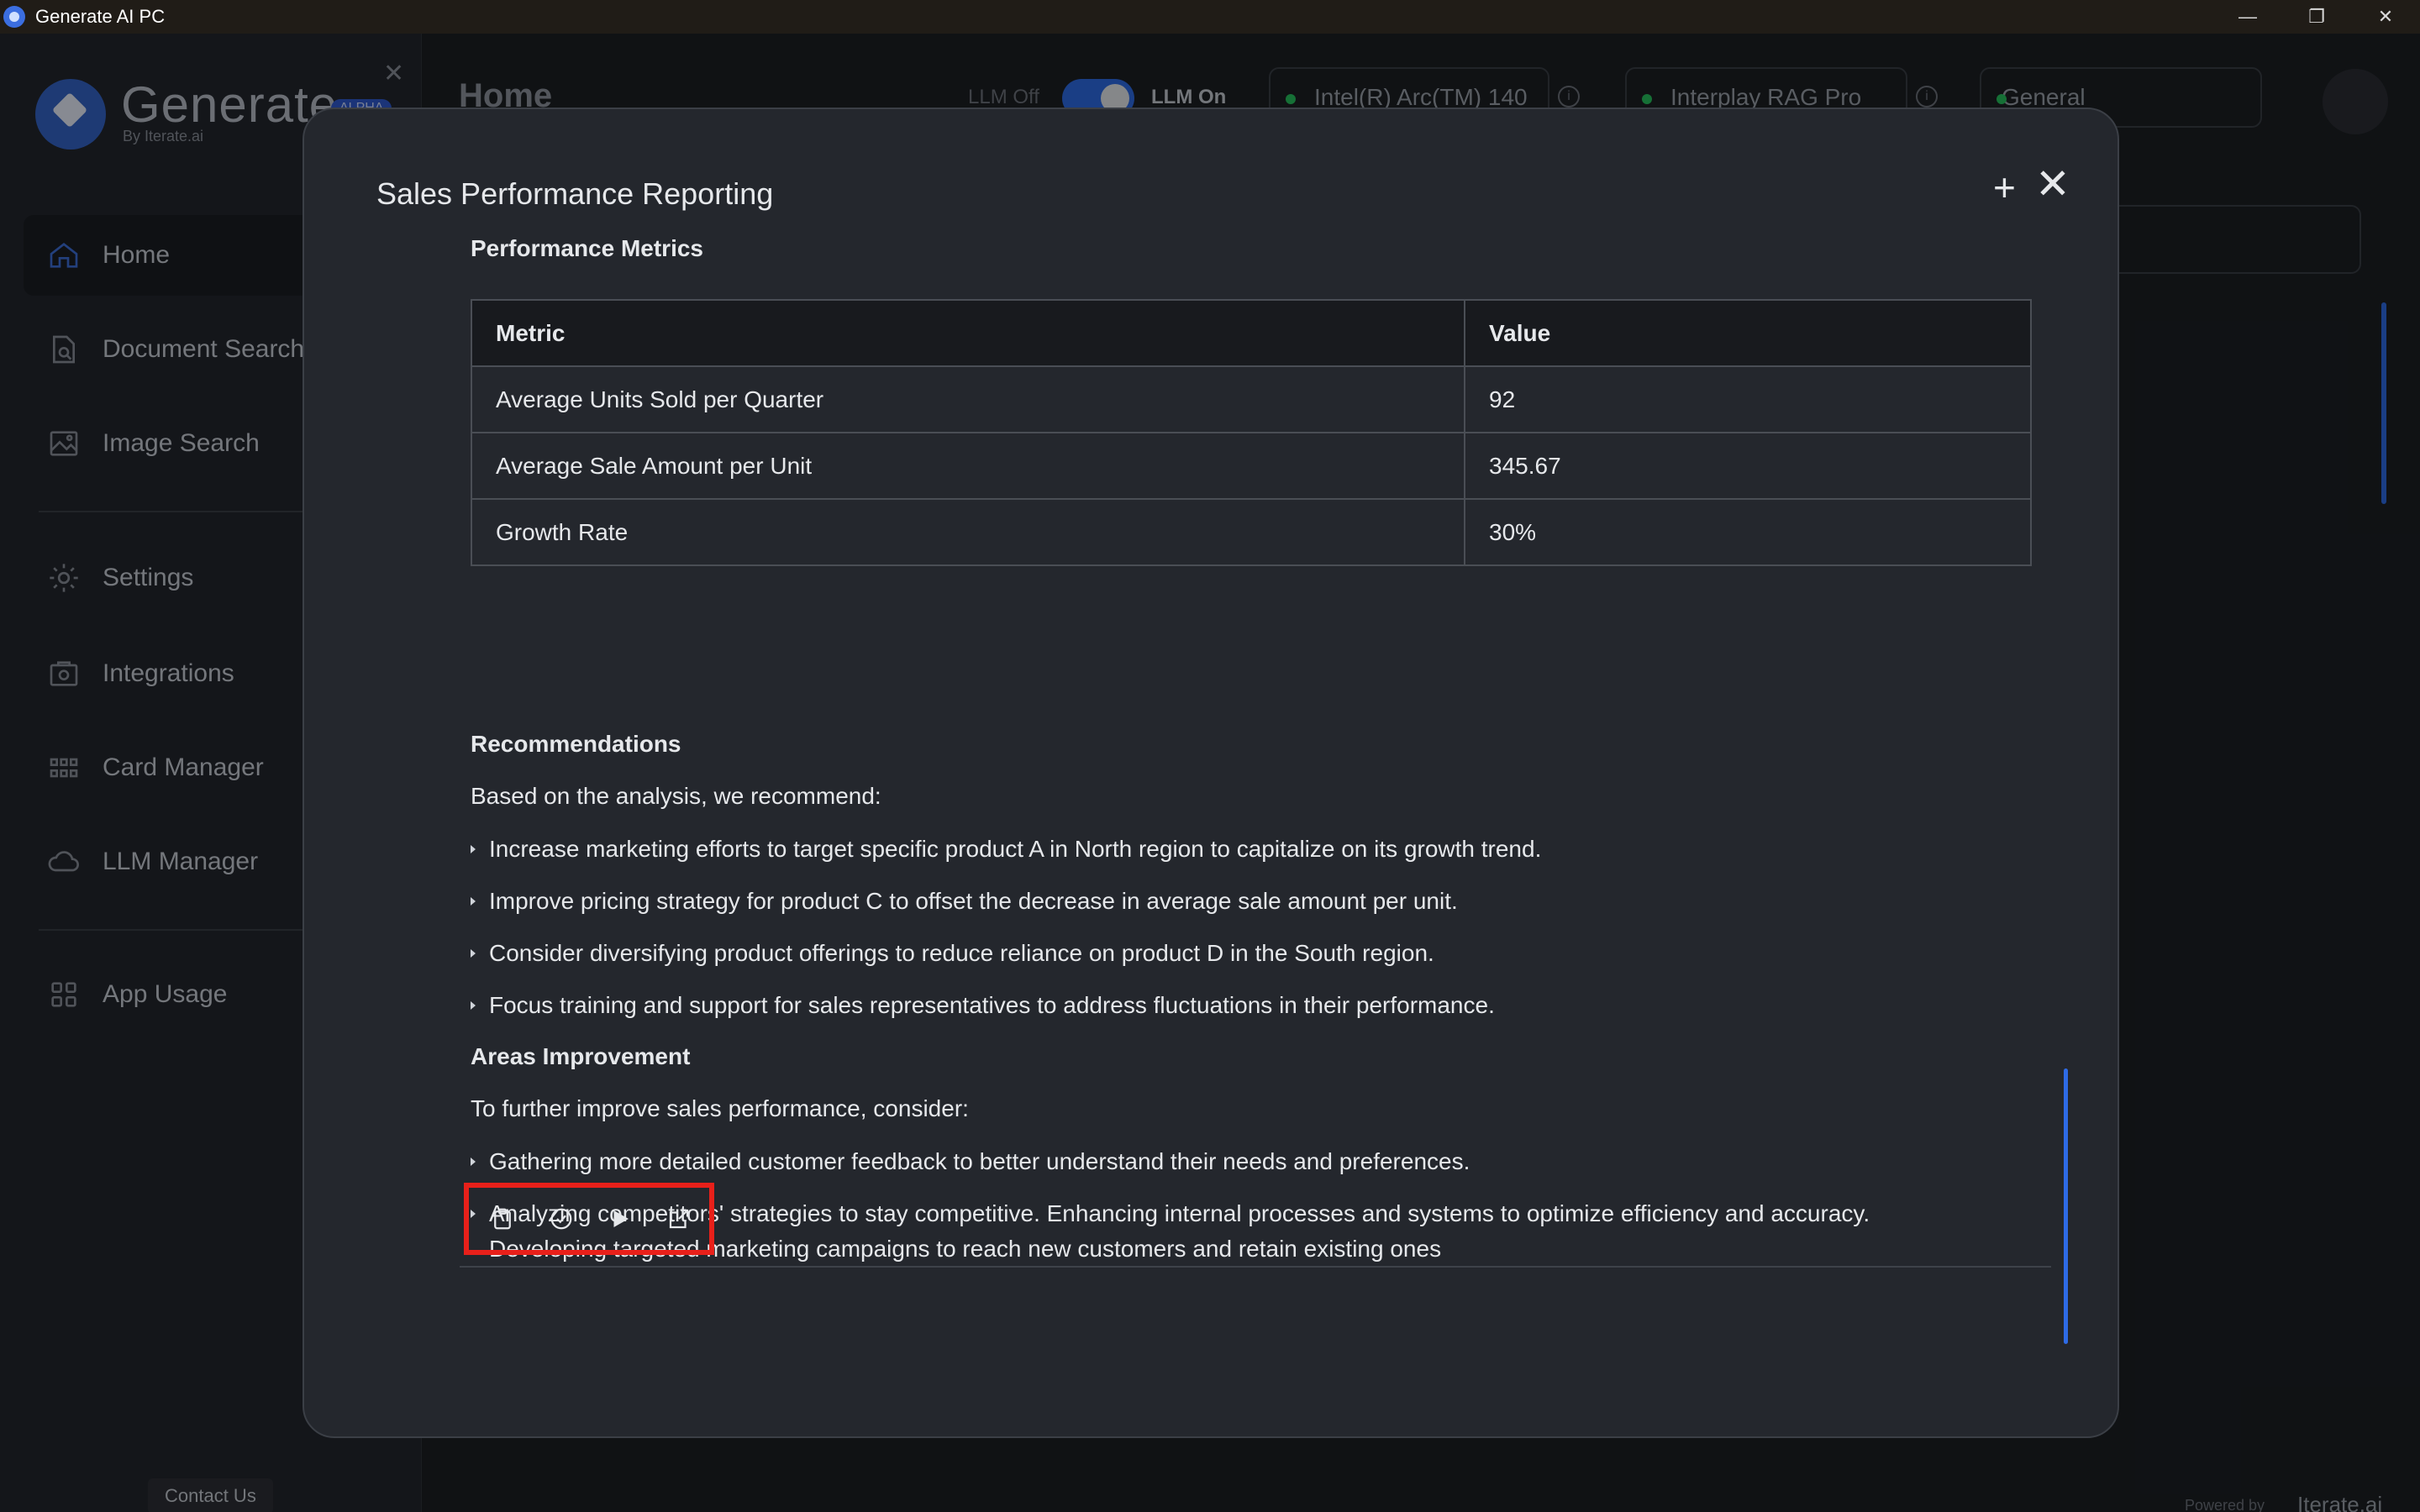 The height and width of the screenshot is (1512, 2420). Describe the element at coordinates (968, 466) in the screenshot. I see `table-cell: Average Sale Amount per Unit` at that location.